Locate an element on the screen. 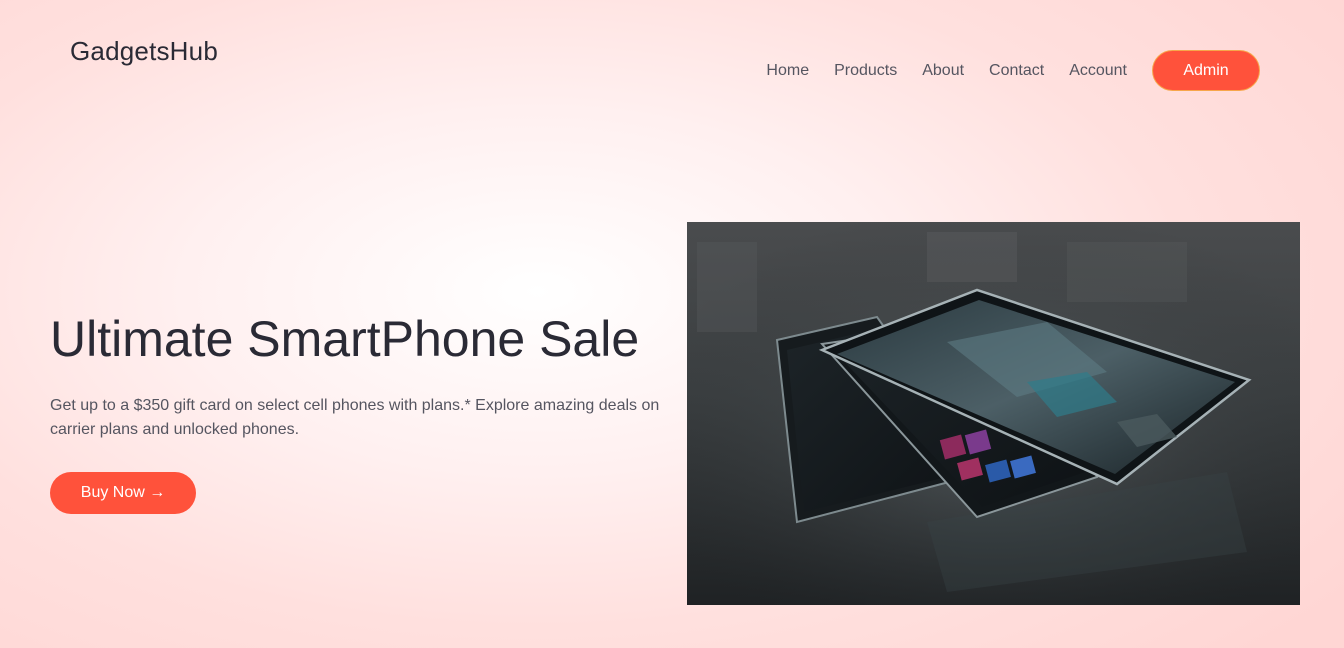 The width and height of the screenshot is (1344, 648). nav-contact: Contact is located at coordinates (1016, 71).